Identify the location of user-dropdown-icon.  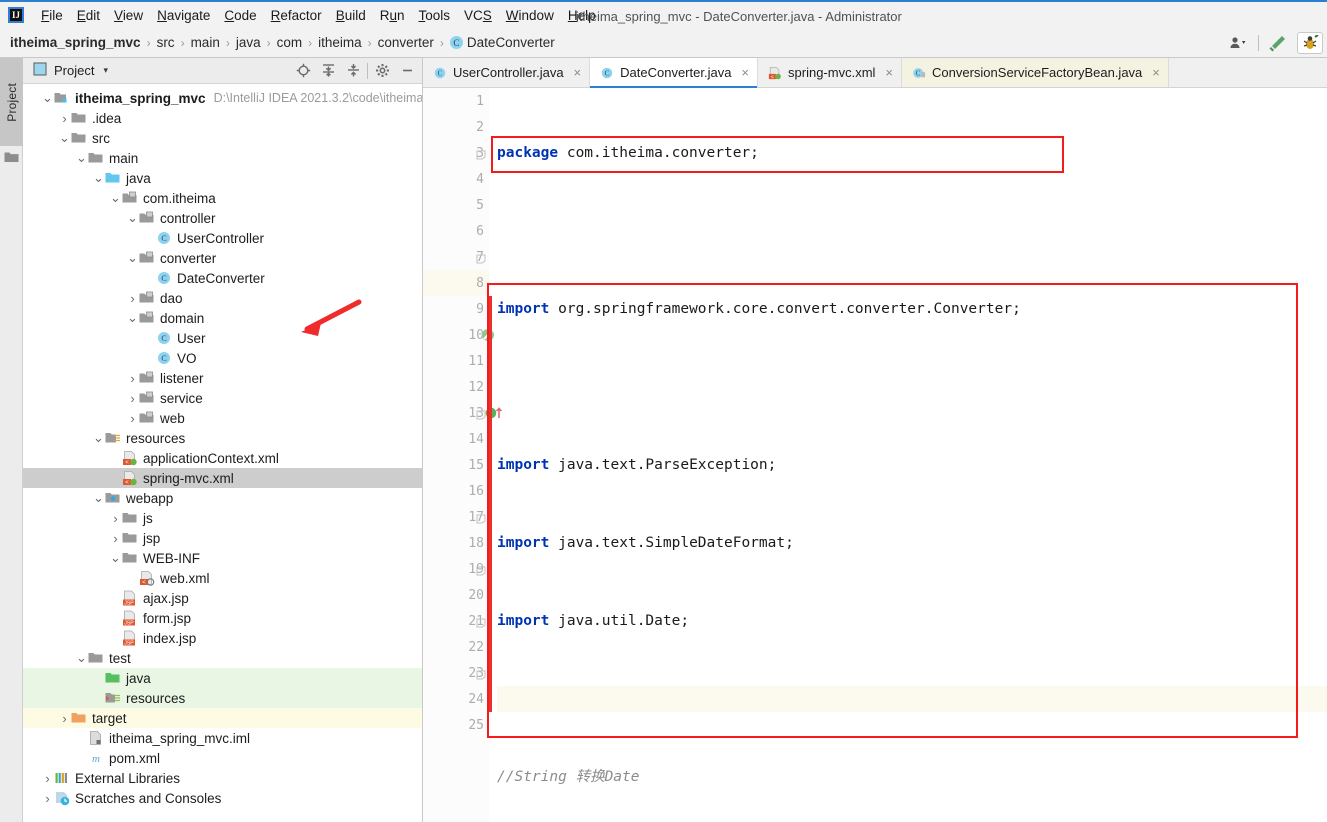
(1239, 43).